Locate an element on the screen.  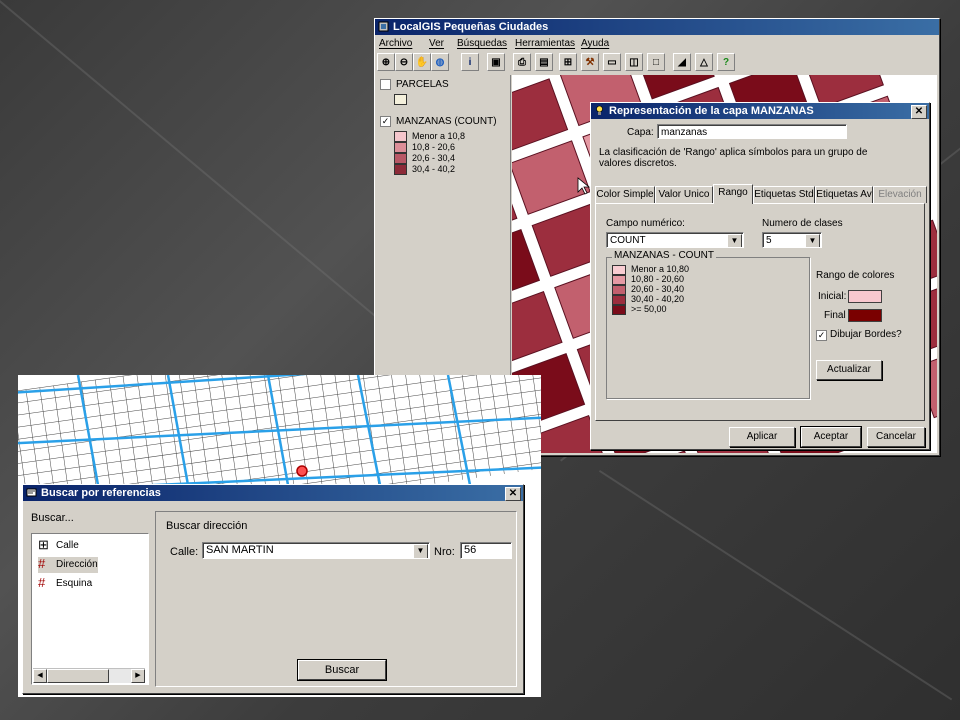
blank-page-icon: □ is located at coordinates (656, 62).